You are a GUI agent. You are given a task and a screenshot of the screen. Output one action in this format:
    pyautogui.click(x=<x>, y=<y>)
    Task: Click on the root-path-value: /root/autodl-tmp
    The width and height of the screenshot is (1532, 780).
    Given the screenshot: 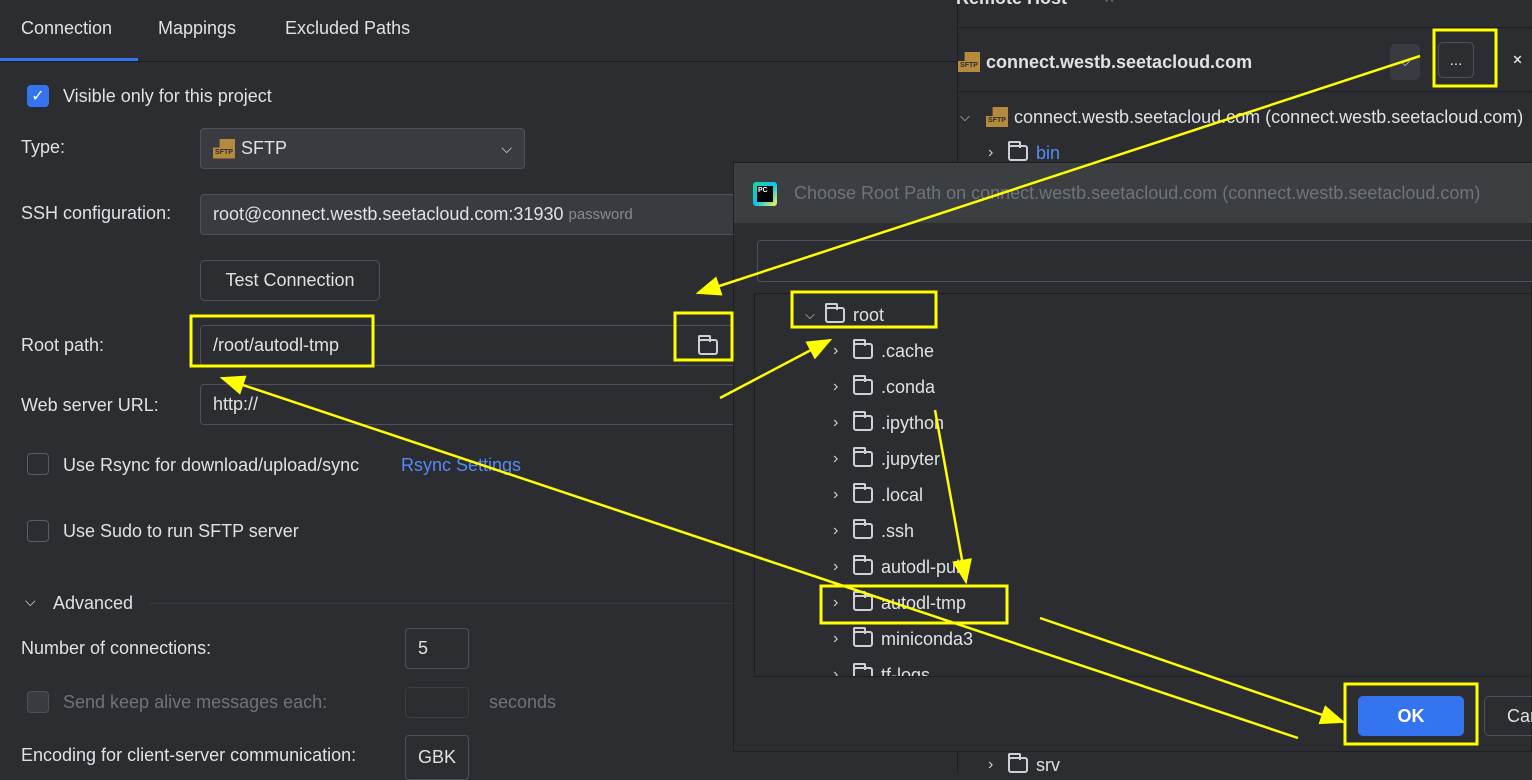 What is the action you would take?
    pyautogui.click(x=276, y=345)
    